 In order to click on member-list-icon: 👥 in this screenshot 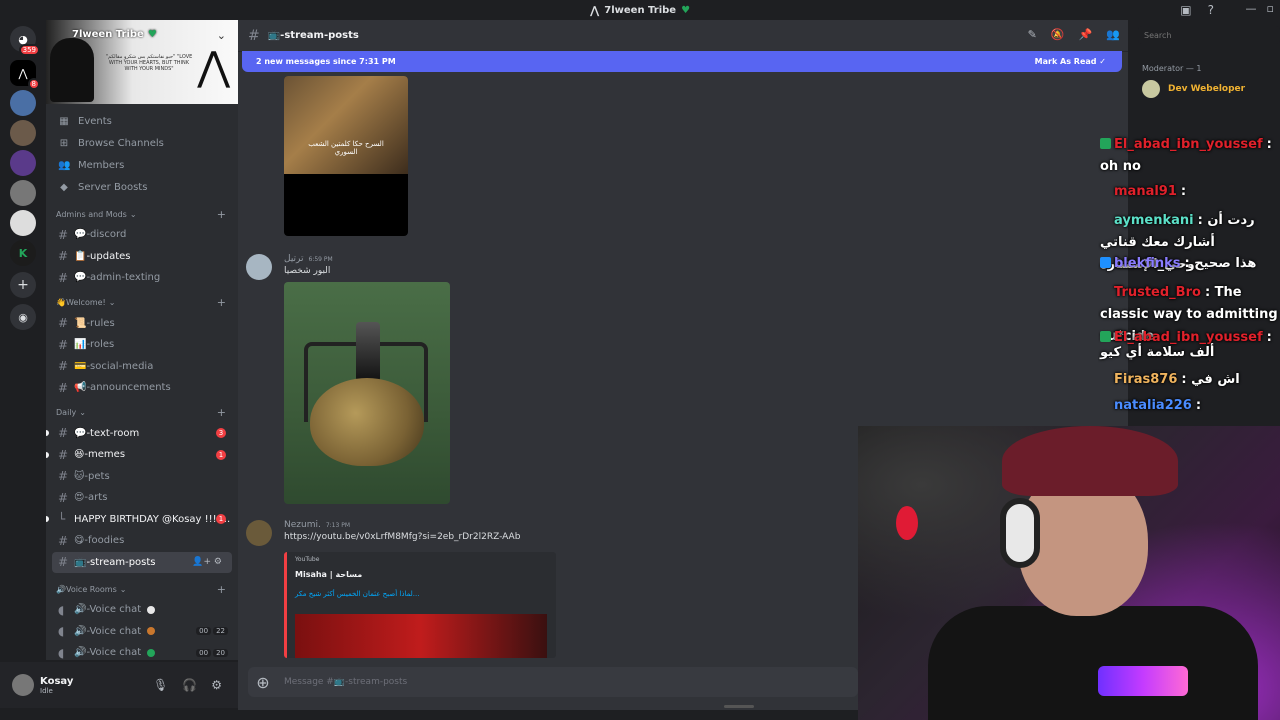, I will do `click(1113, 34)`.